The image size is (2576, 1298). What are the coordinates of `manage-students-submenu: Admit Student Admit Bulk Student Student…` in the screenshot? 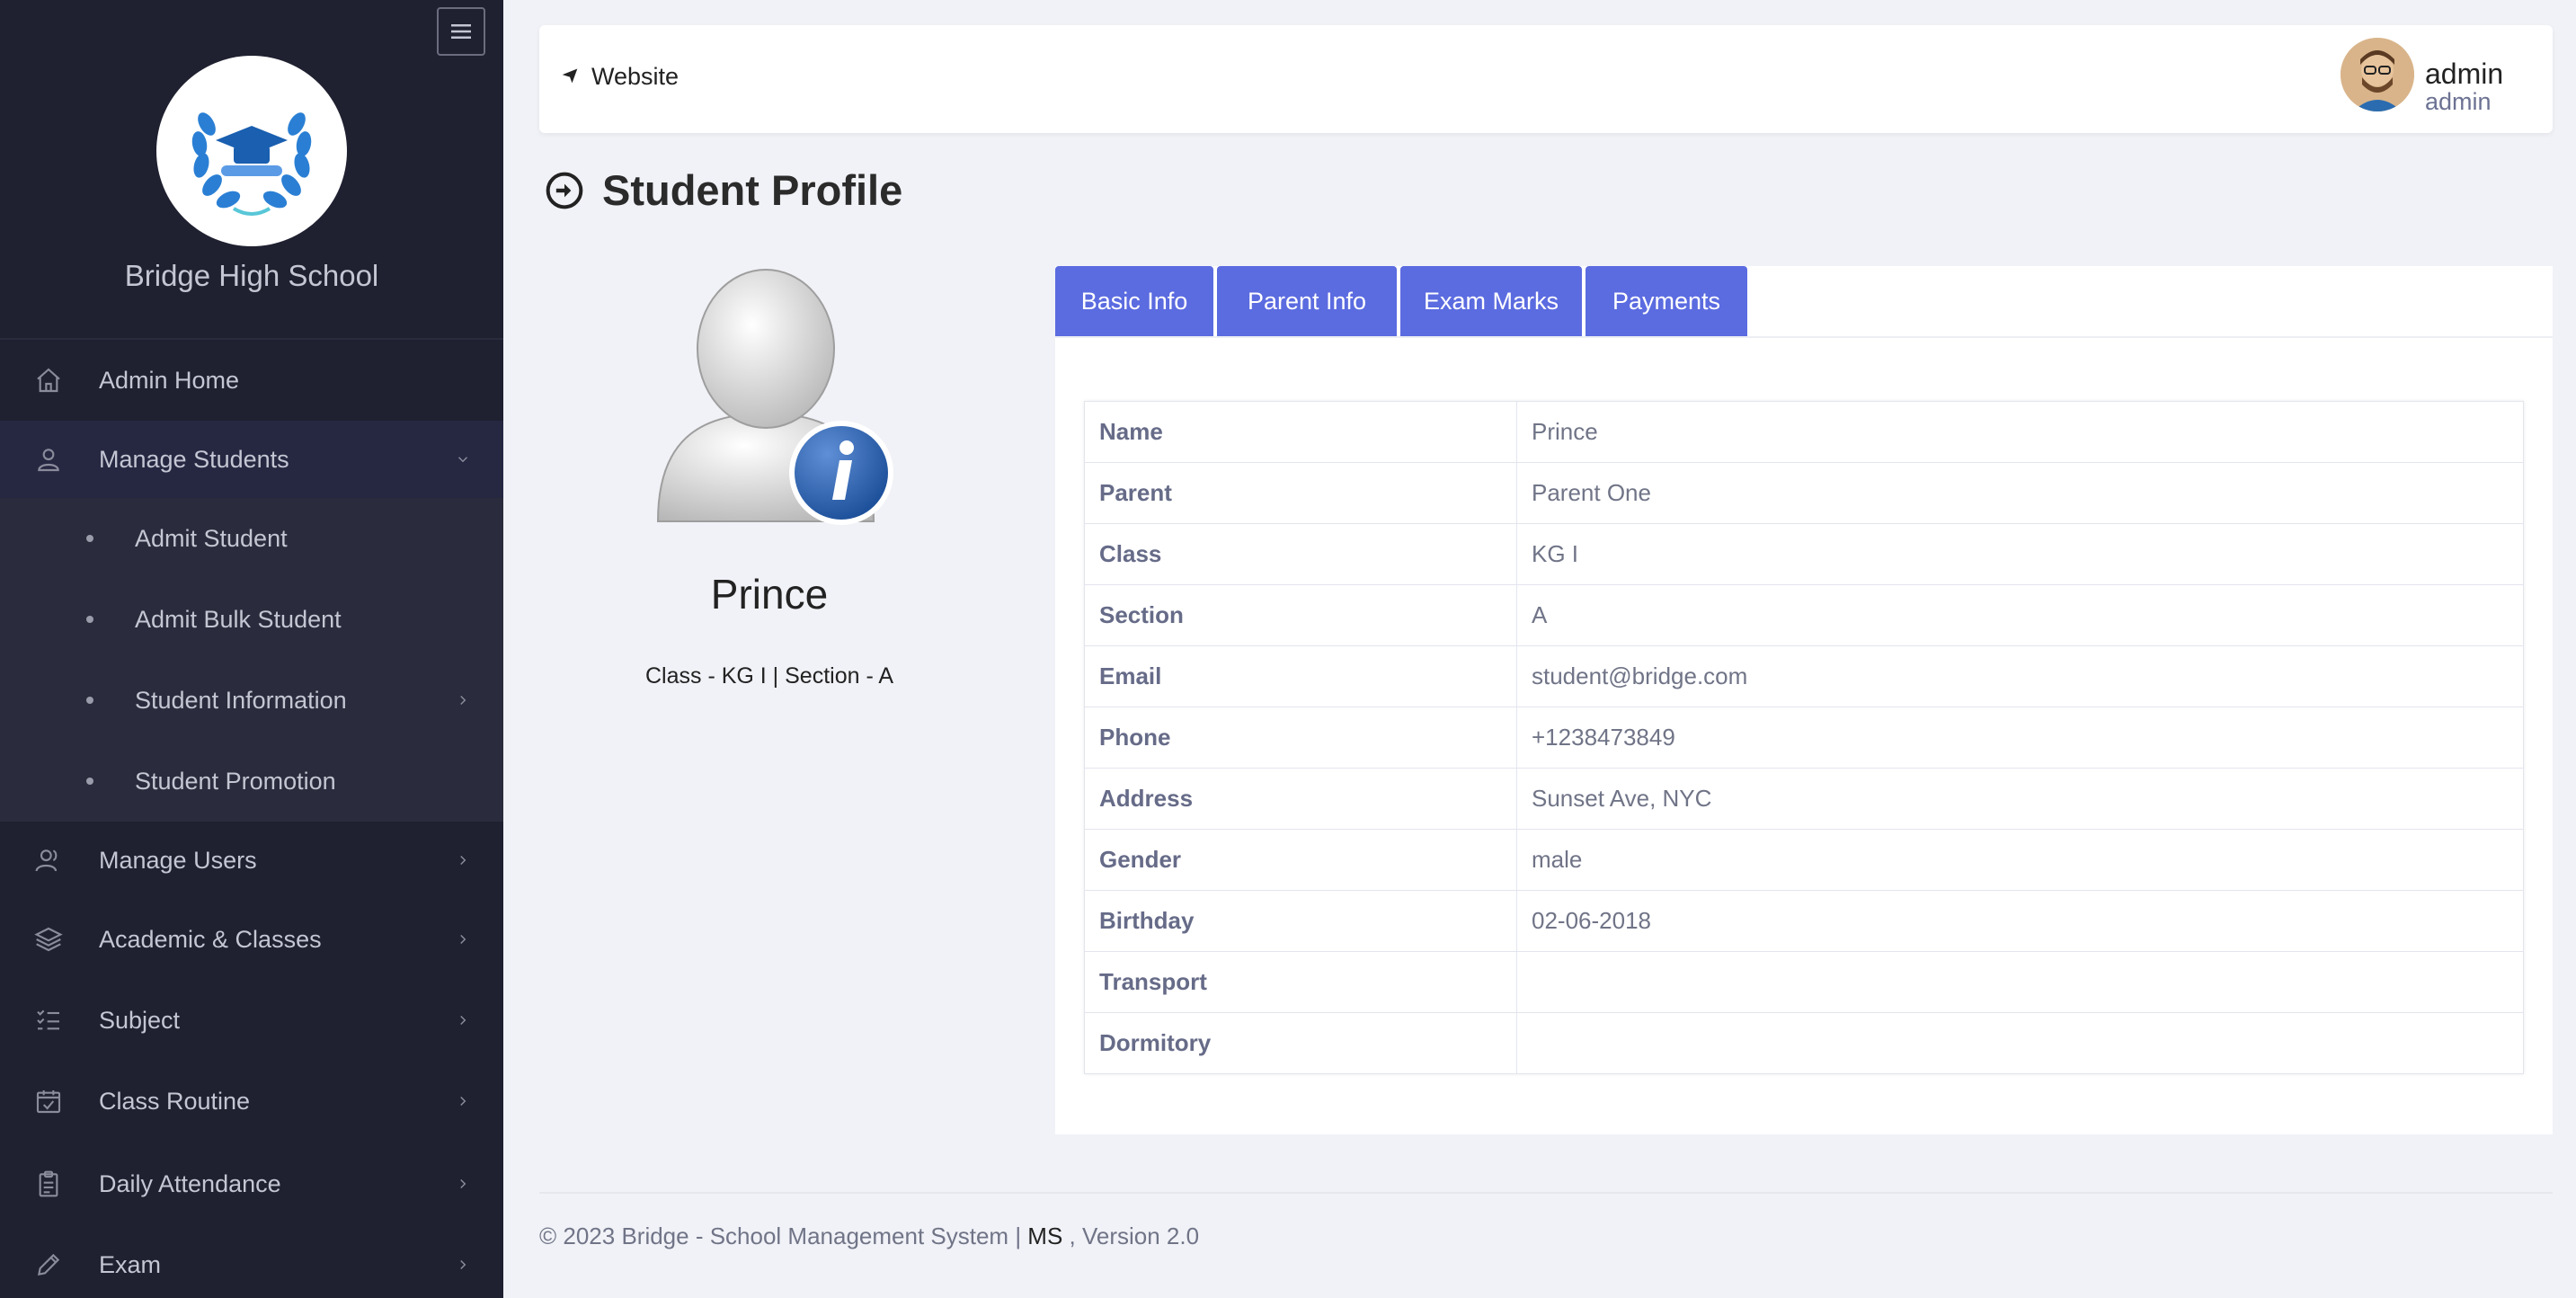 It's located at (251, 660).